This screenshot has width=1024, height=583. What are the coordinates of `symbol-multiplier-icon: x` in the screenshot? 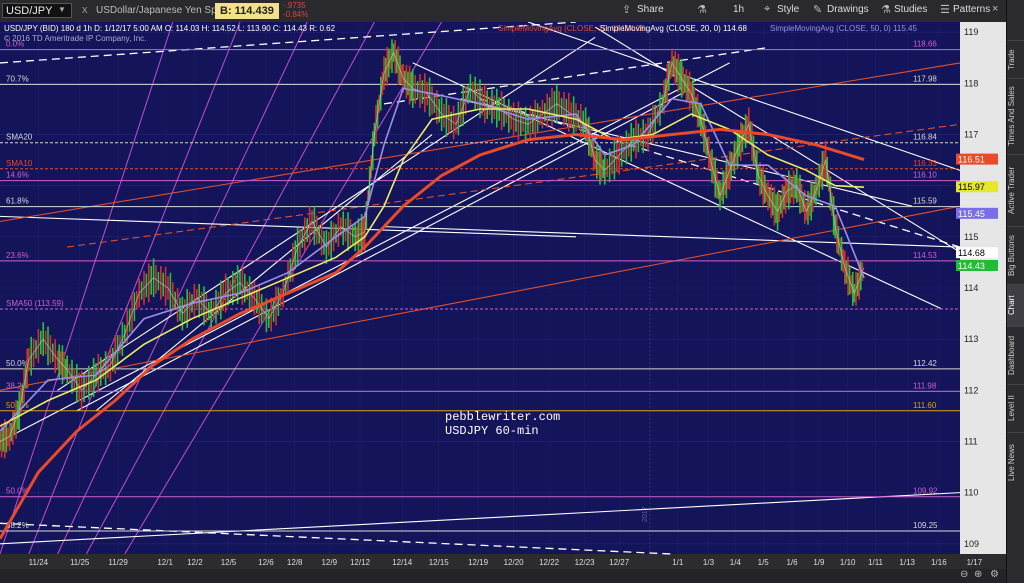 It's located at (85, 10).